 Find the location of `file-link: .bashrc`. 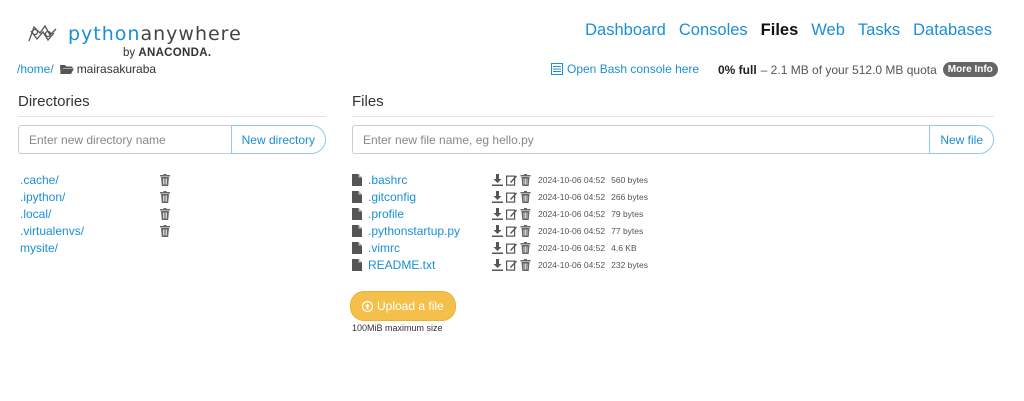

file-link: .bashrc is located at coordinates (430, 180).